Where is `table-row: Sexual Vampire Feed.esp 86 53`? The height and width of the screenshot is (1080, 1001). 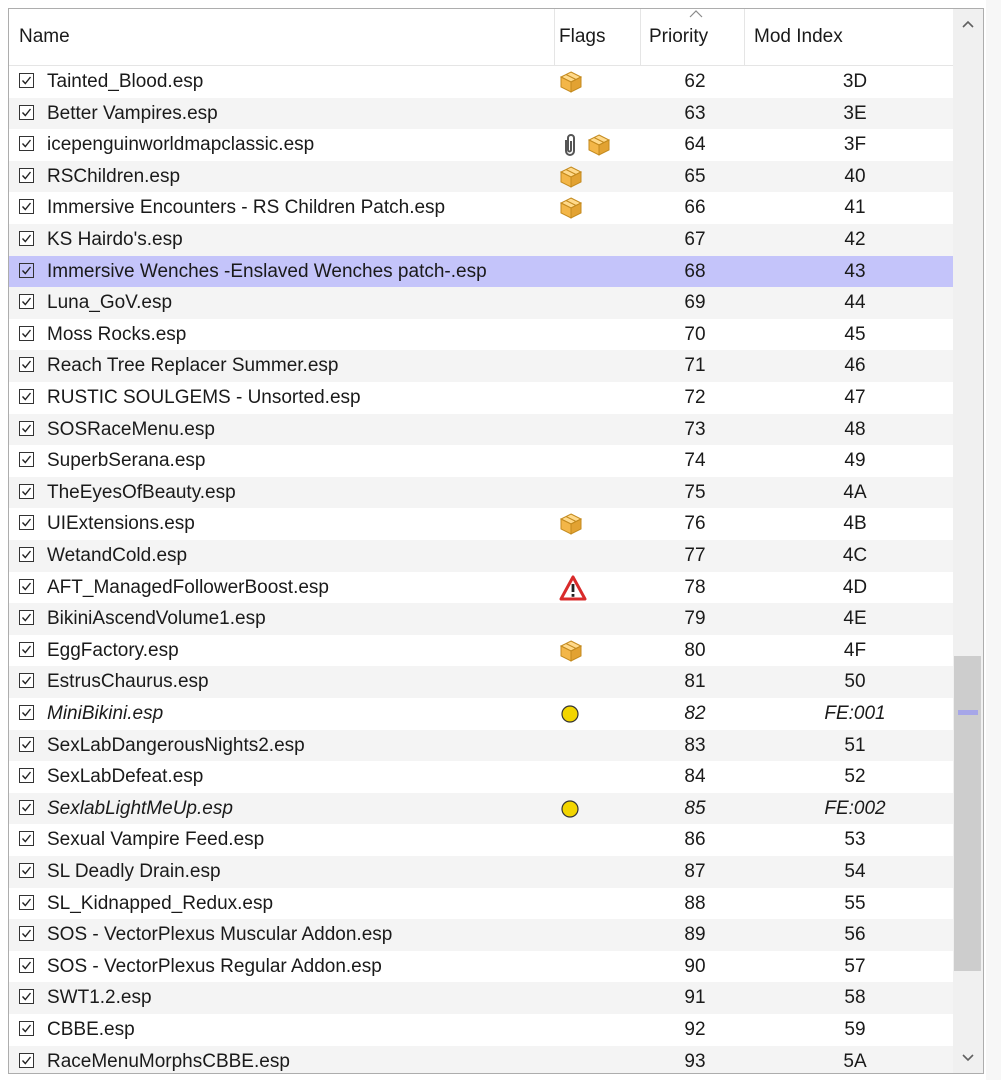
table-row: Sexual Vampire Feed.esp 86 53 is located at coordinates (481, 840).